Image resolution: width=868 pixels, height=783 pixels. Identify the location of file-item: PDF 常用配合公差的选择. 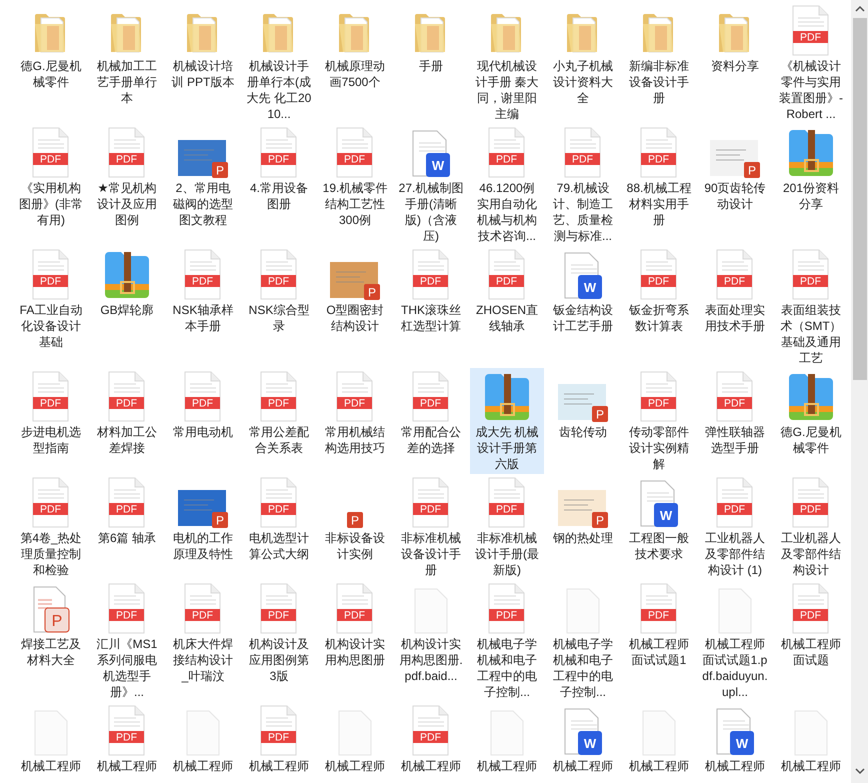
(431, 413).